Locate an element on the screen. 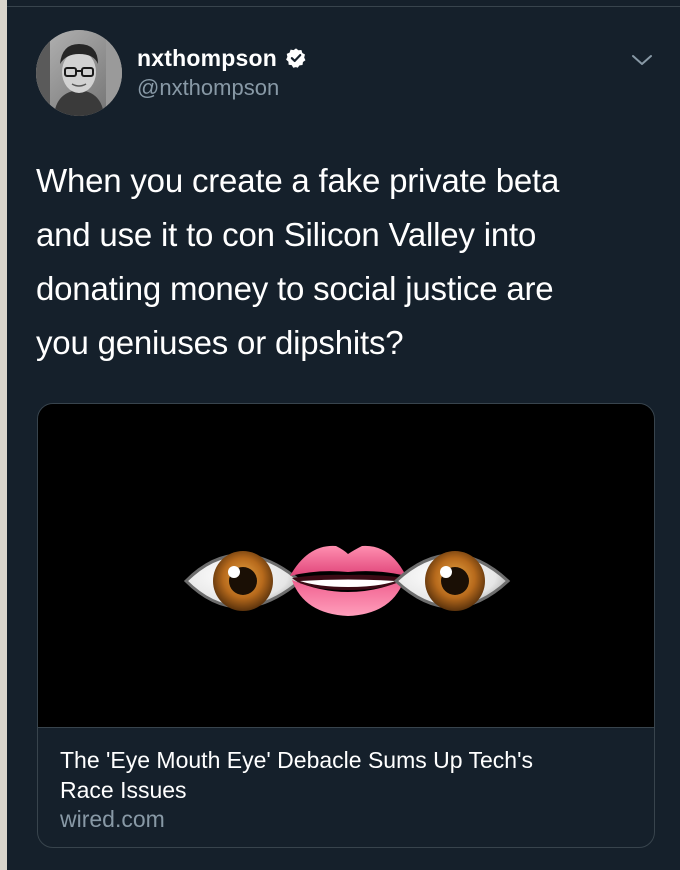 This screenshot has width=680, height=870. tweet-text-line: When you create a fake private beta is located at coordinates (298, 180).